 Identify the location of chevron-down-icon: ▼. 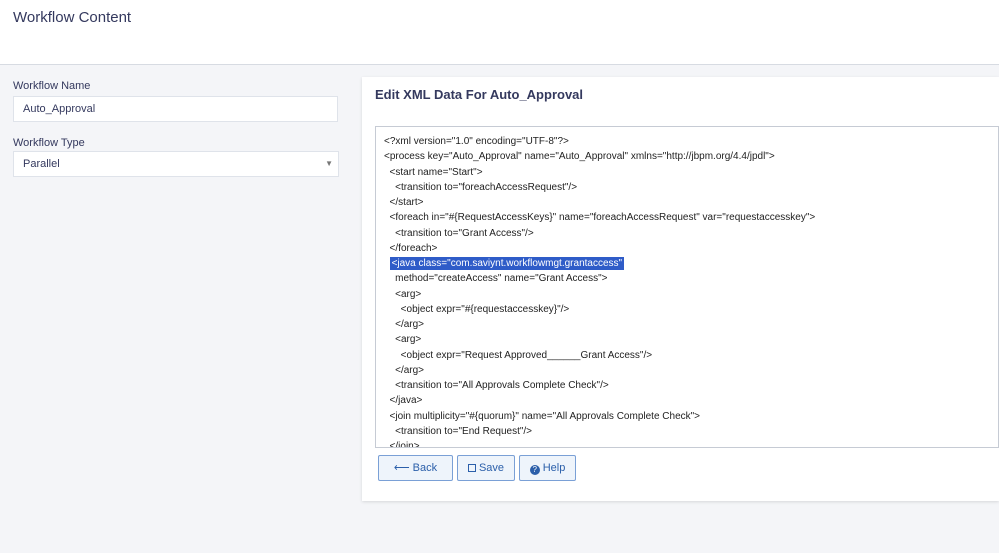
(329, 163).